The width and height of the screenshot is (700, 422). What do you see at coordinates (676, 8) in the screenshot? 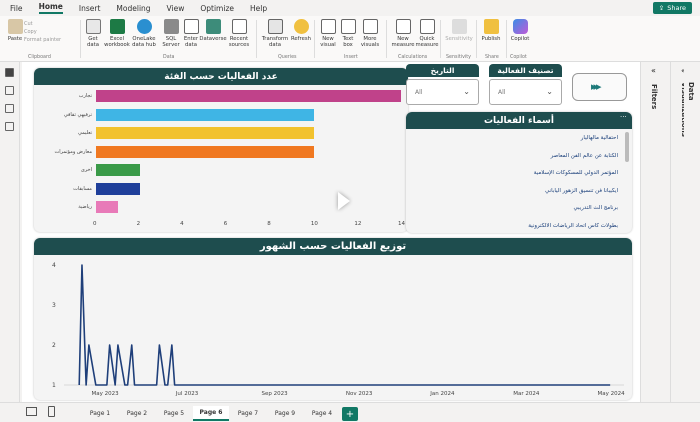
I see `share-label: Share` at bounding box center [676, 8].